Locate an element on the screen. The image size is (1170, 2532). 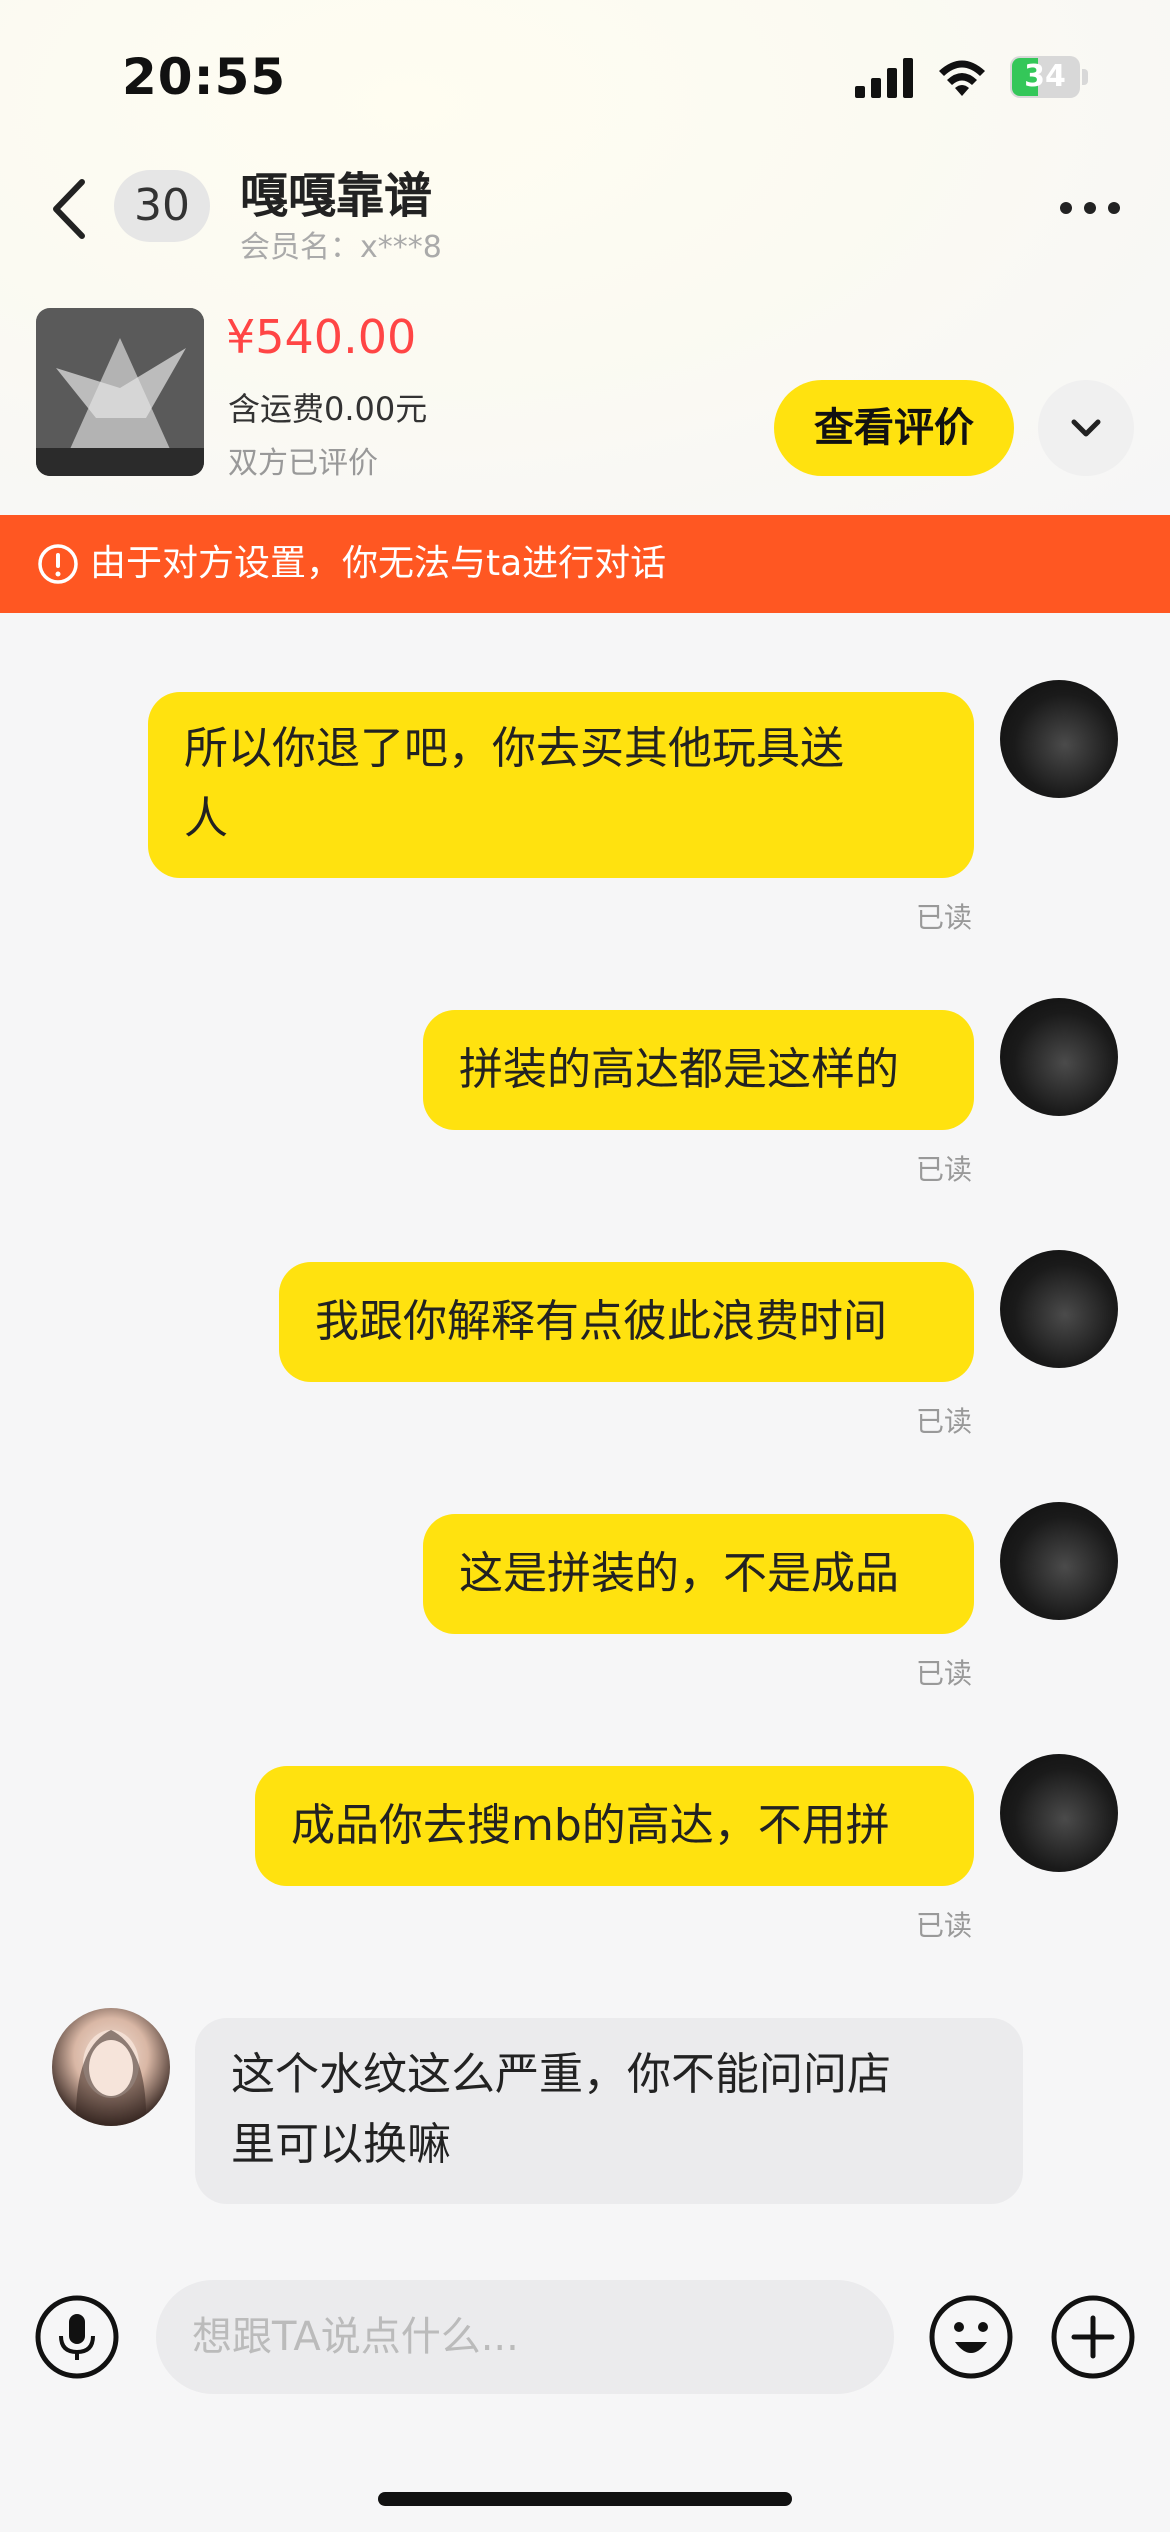
microphone-icon is located at coordinates (77, 2337).